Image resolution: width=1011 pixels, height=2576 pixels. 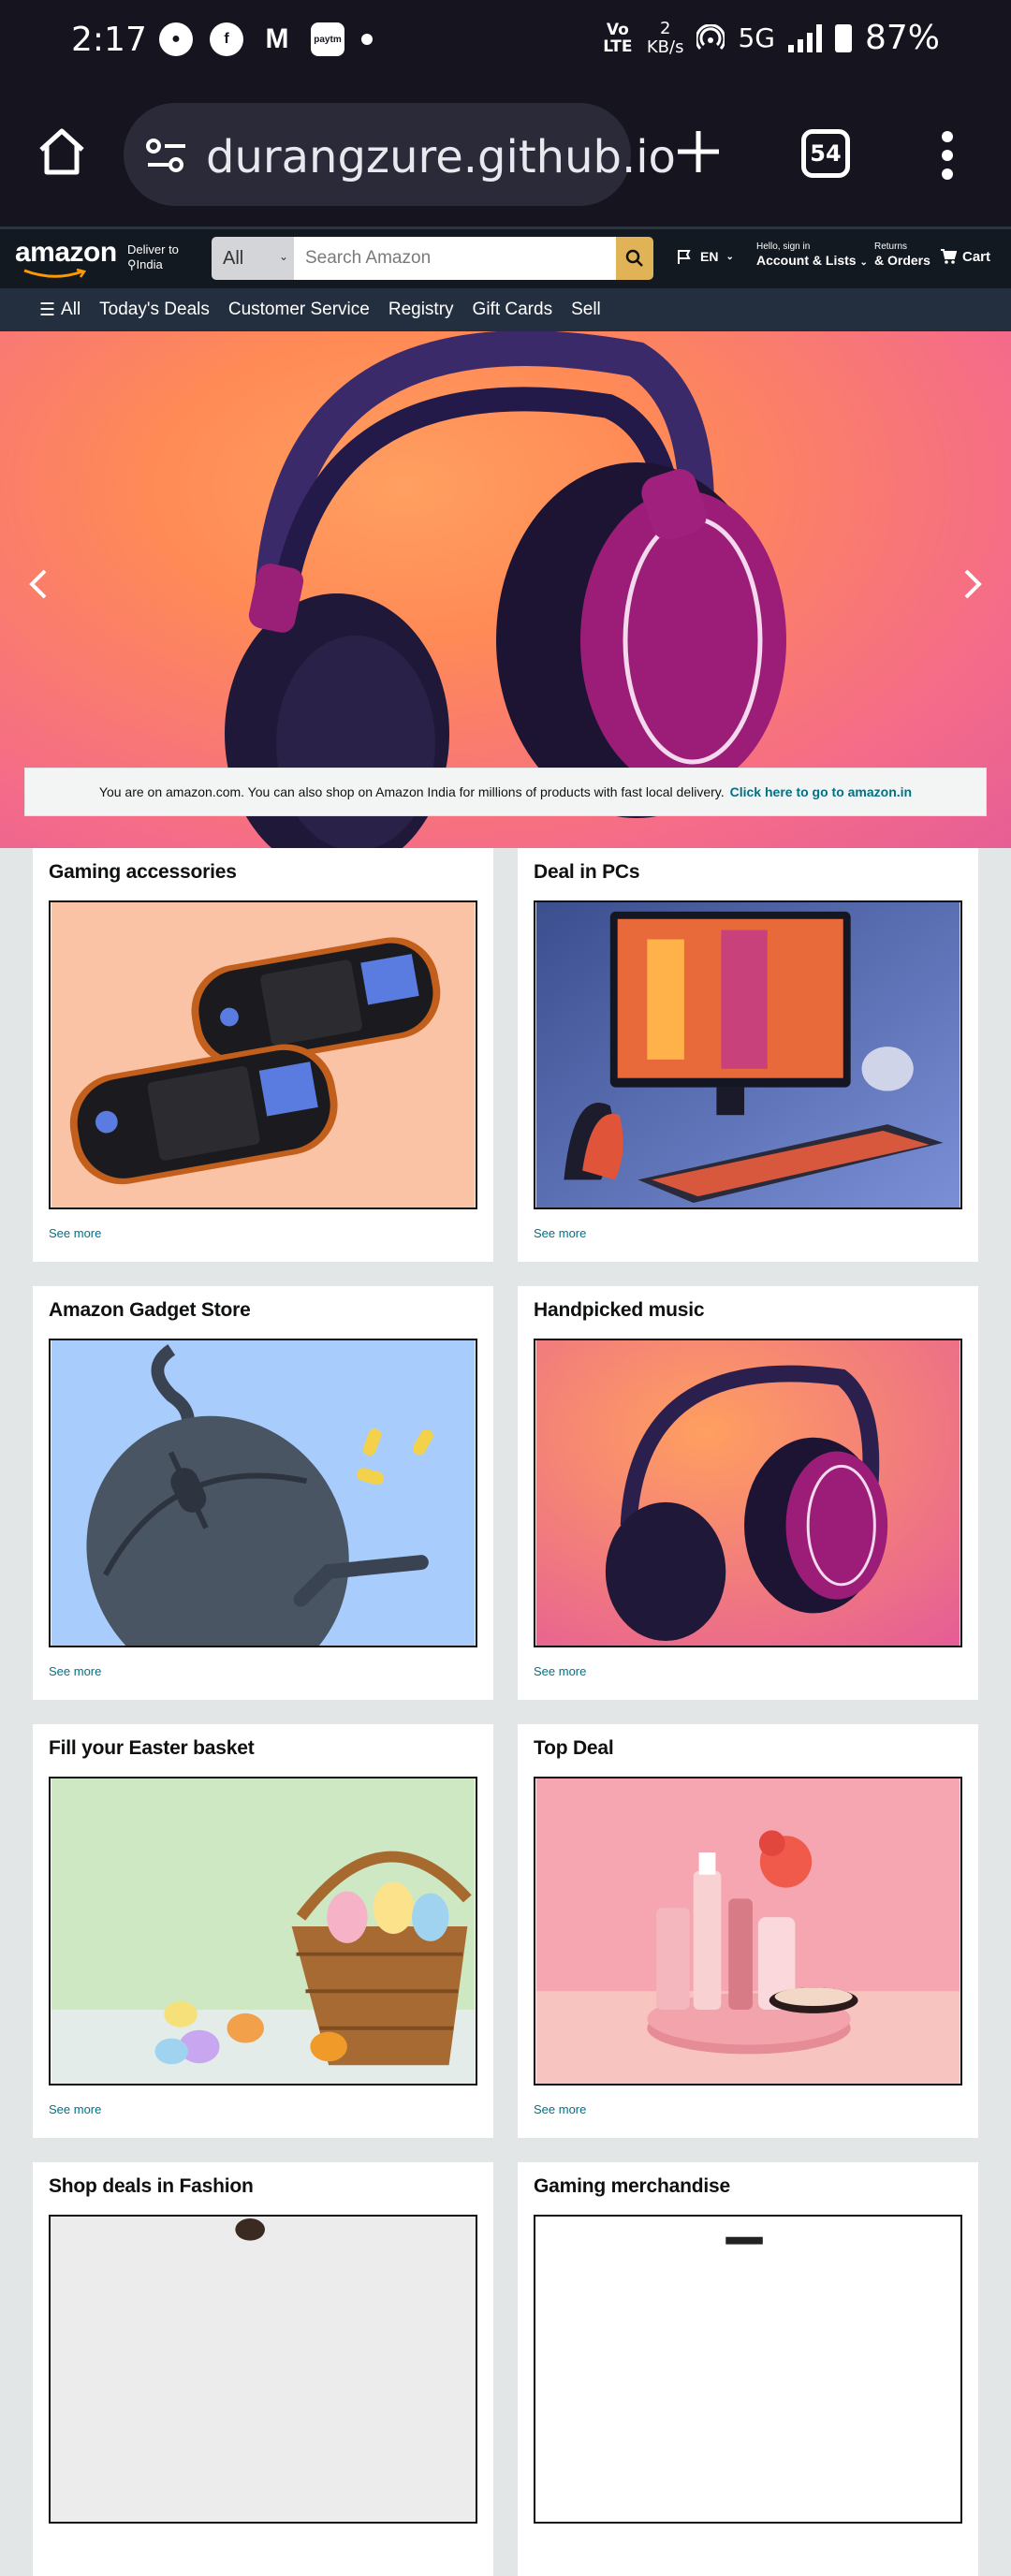 I want to click on search-button, so click(x=634, y=258).